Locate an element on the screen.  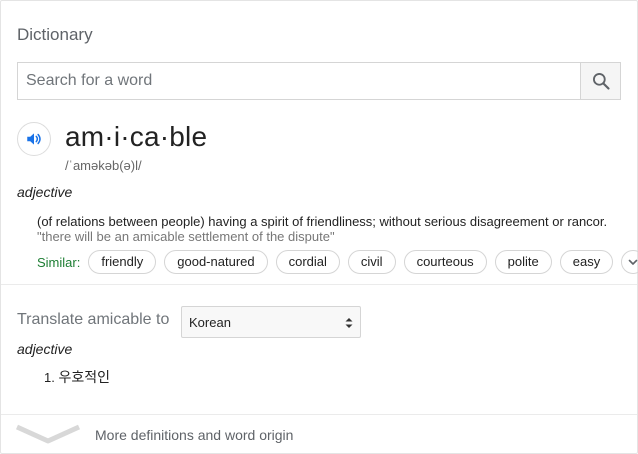
pronunciation-button is located at coordinates (34, 139).